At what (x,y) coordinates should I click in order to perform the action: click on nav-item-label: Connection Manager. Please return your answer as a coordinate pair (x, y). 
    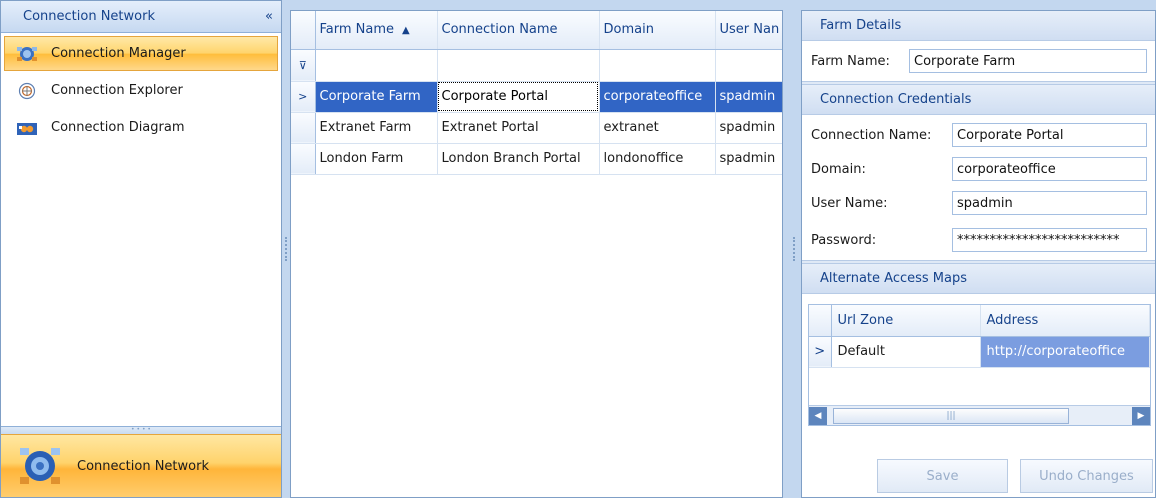
    Looking at the image, I should click on (118, 53).